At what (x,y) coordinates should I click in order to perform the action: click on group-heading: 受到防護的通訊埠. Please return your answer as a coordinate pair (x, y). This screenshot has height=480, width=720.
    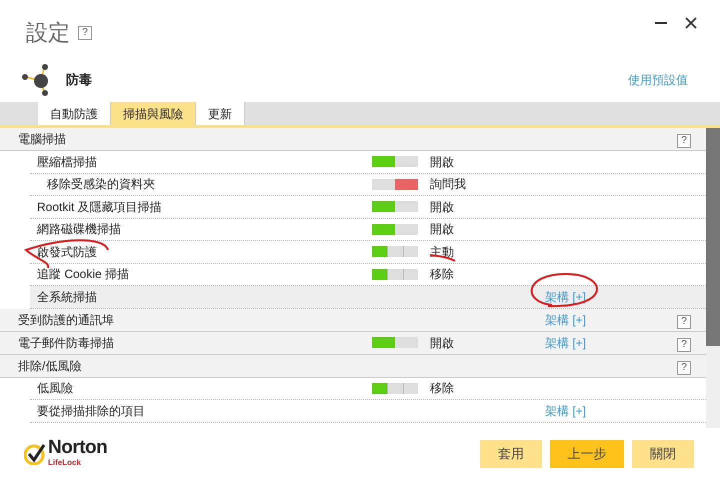
    Looking at the image, I should click on (66, 319).